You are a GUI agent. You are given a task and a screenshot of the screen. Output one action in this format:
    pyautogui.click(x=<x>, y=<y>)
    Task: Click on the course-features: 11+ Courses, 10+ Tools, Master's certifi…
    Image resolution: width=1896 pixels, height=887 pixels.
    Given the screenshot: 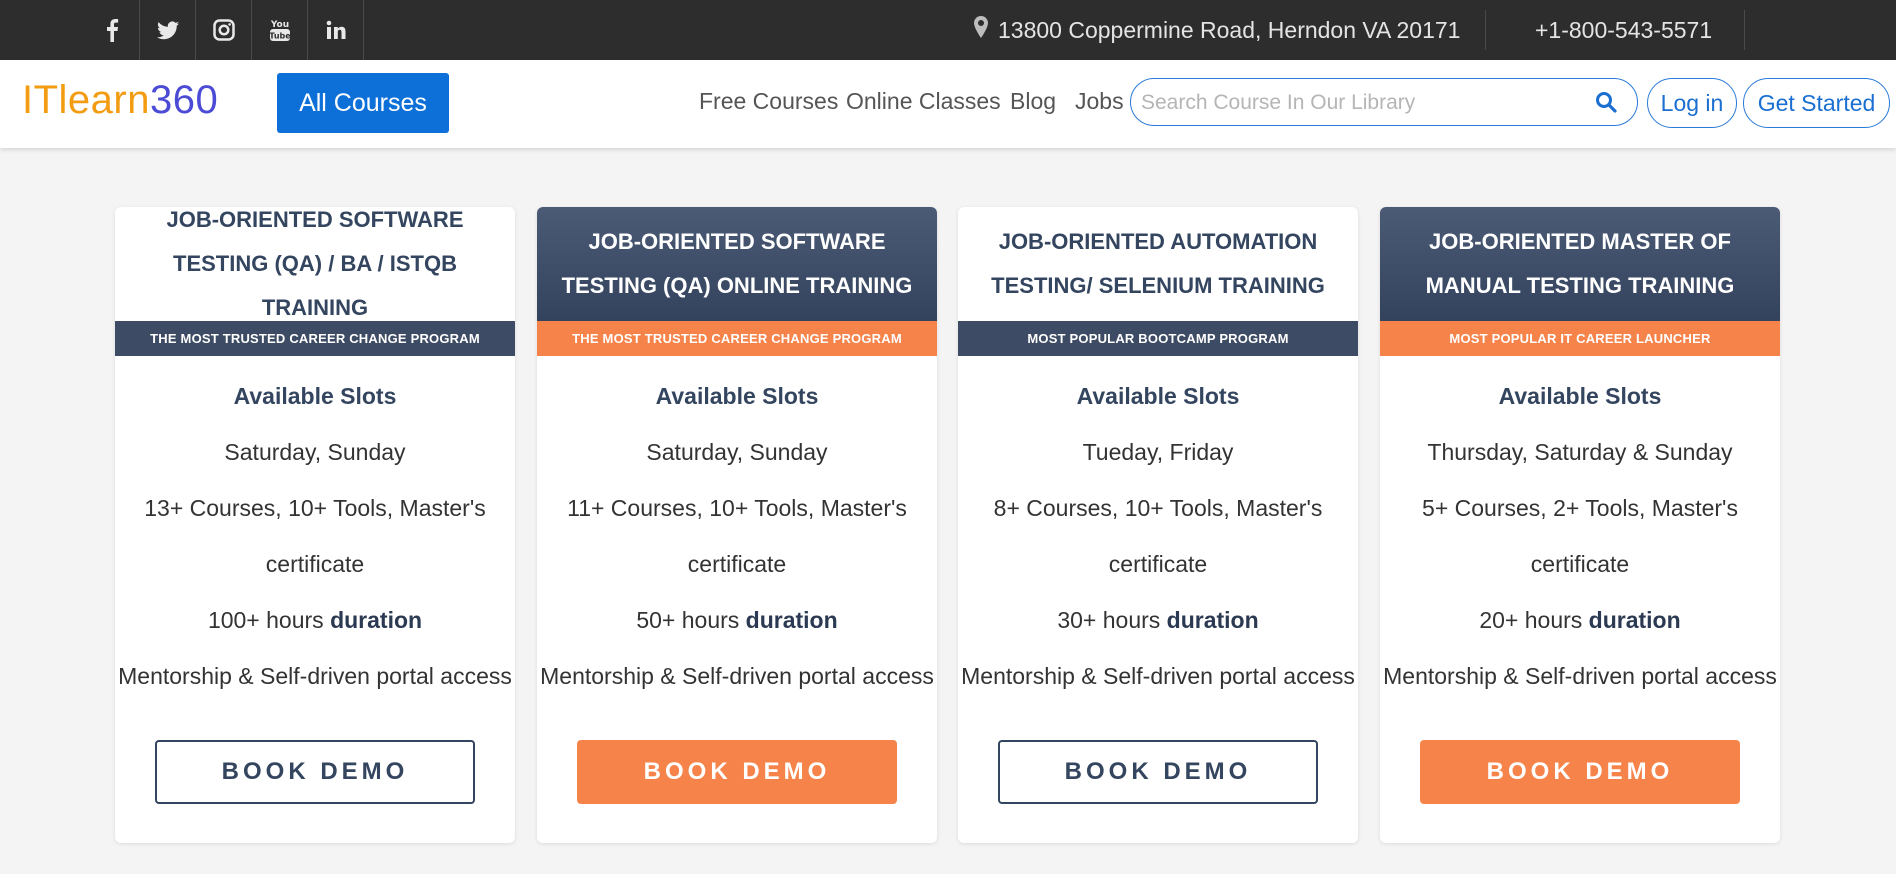 What is the action you would take?
    pyautogui.click(x=737, y=536)
    